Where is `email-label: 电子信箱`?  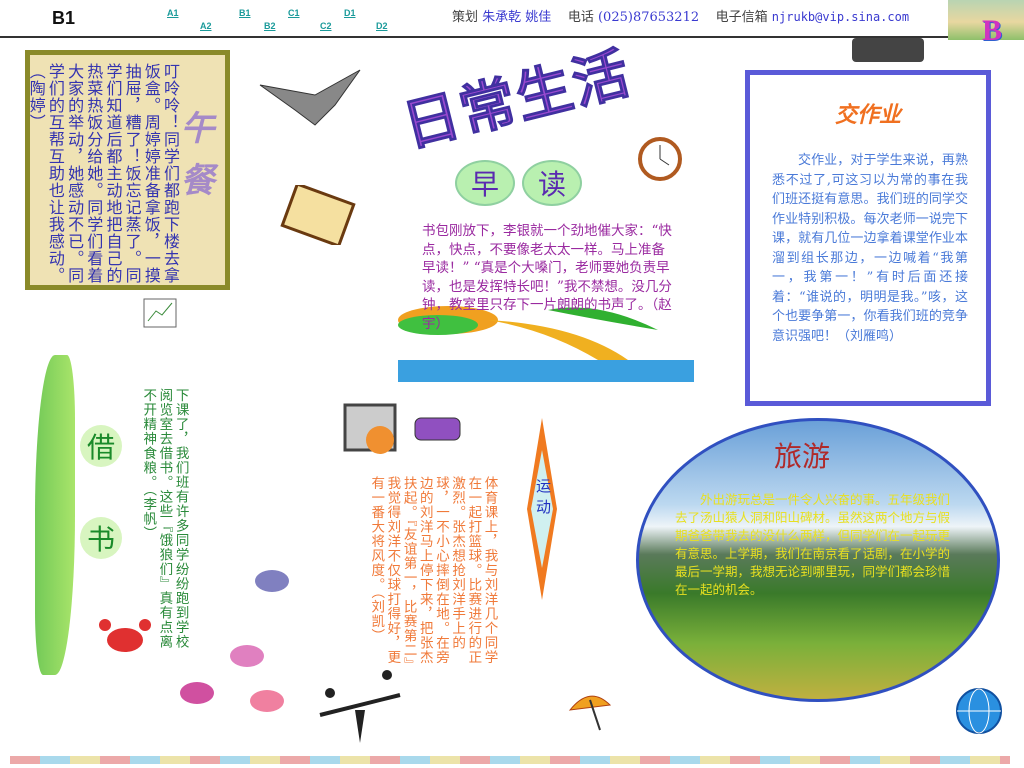 email-label: 电子信箱 is located at coordinates (741, 17).